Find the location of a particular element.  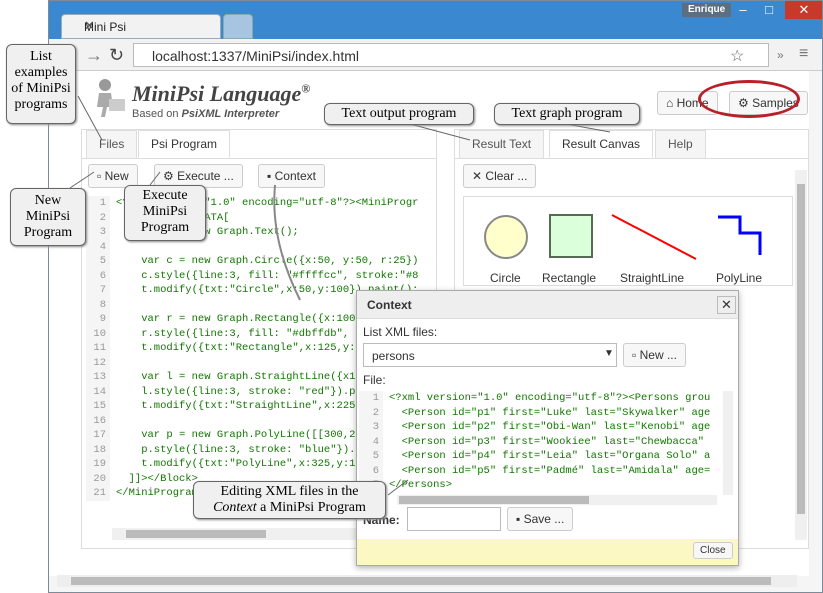

callout-text-output: Text output program is located at coordinates (399, 114).